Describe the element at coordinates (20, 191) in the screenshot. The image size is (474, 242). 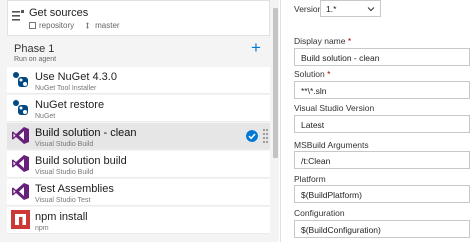
I see `visual-studio-test-icon` at that location.